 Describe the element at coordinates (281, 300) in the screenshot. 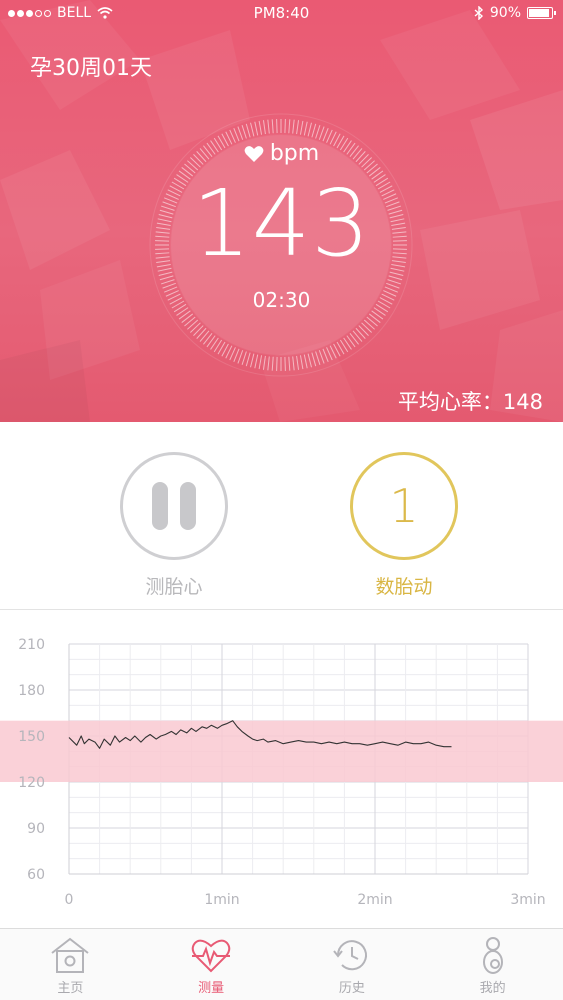

I see `elapsed-timer: 02:30` at that location.